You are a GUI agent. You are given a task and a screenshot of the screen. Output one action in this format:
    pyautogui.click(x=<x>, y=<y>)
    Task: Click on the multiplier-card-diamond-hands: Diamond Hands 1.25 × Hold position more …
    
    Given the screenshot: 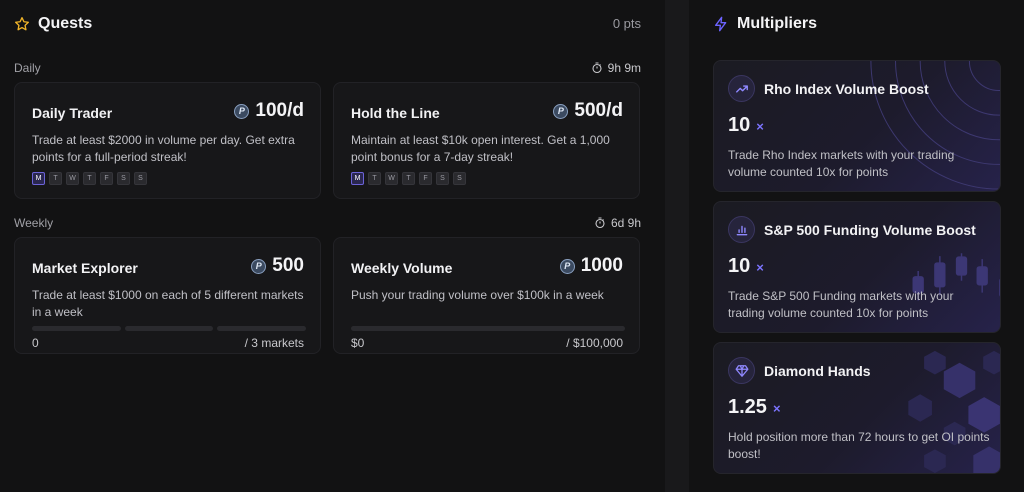 What is the action you would take?
    pyautogui.click(x=857, y=408)
    